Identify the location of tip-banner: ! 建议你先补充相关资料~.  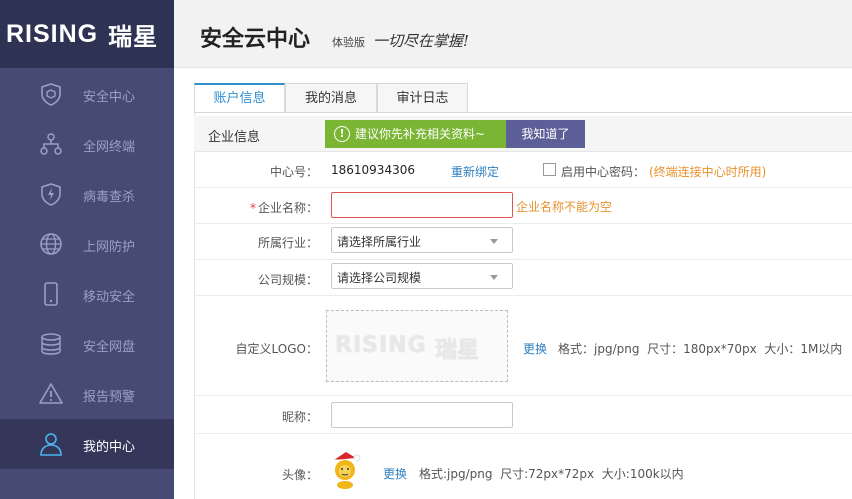
(415, 134).